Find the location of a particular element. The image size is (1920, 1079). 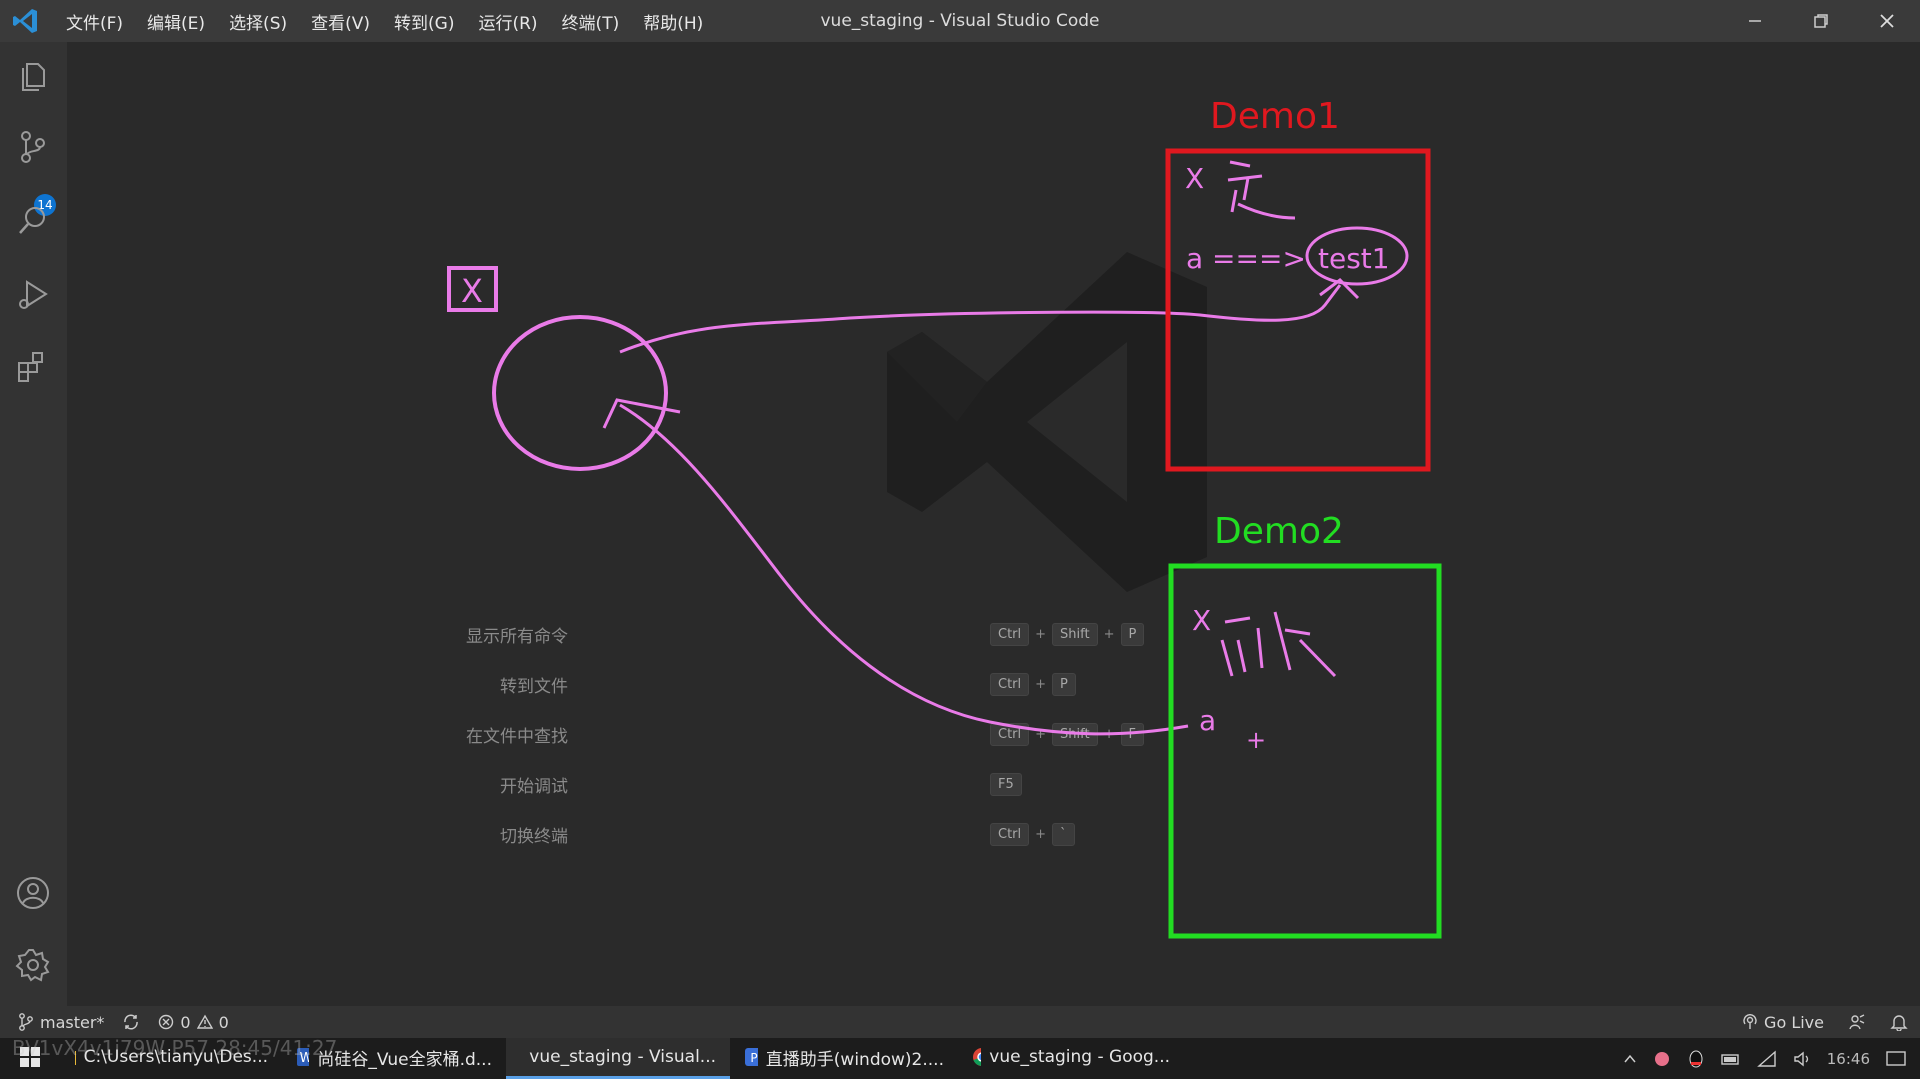

window-controls is located at coordinates (1821, 21).